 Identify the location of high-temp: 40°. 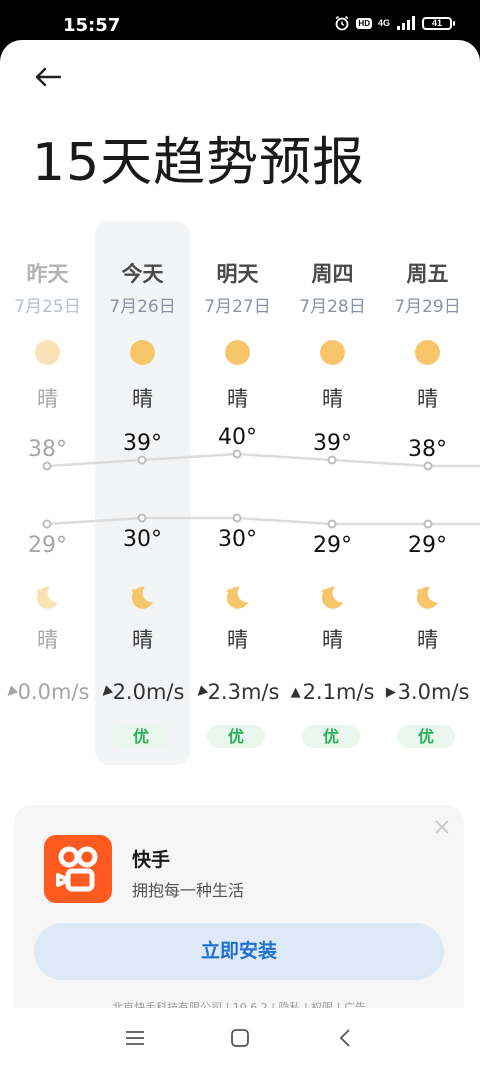
(237, 437).